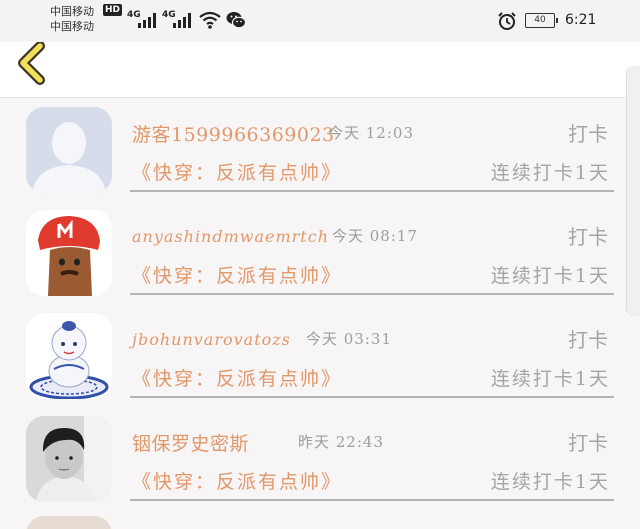  I want to click on user-name: 游客1599966369023, so click(233, 133).